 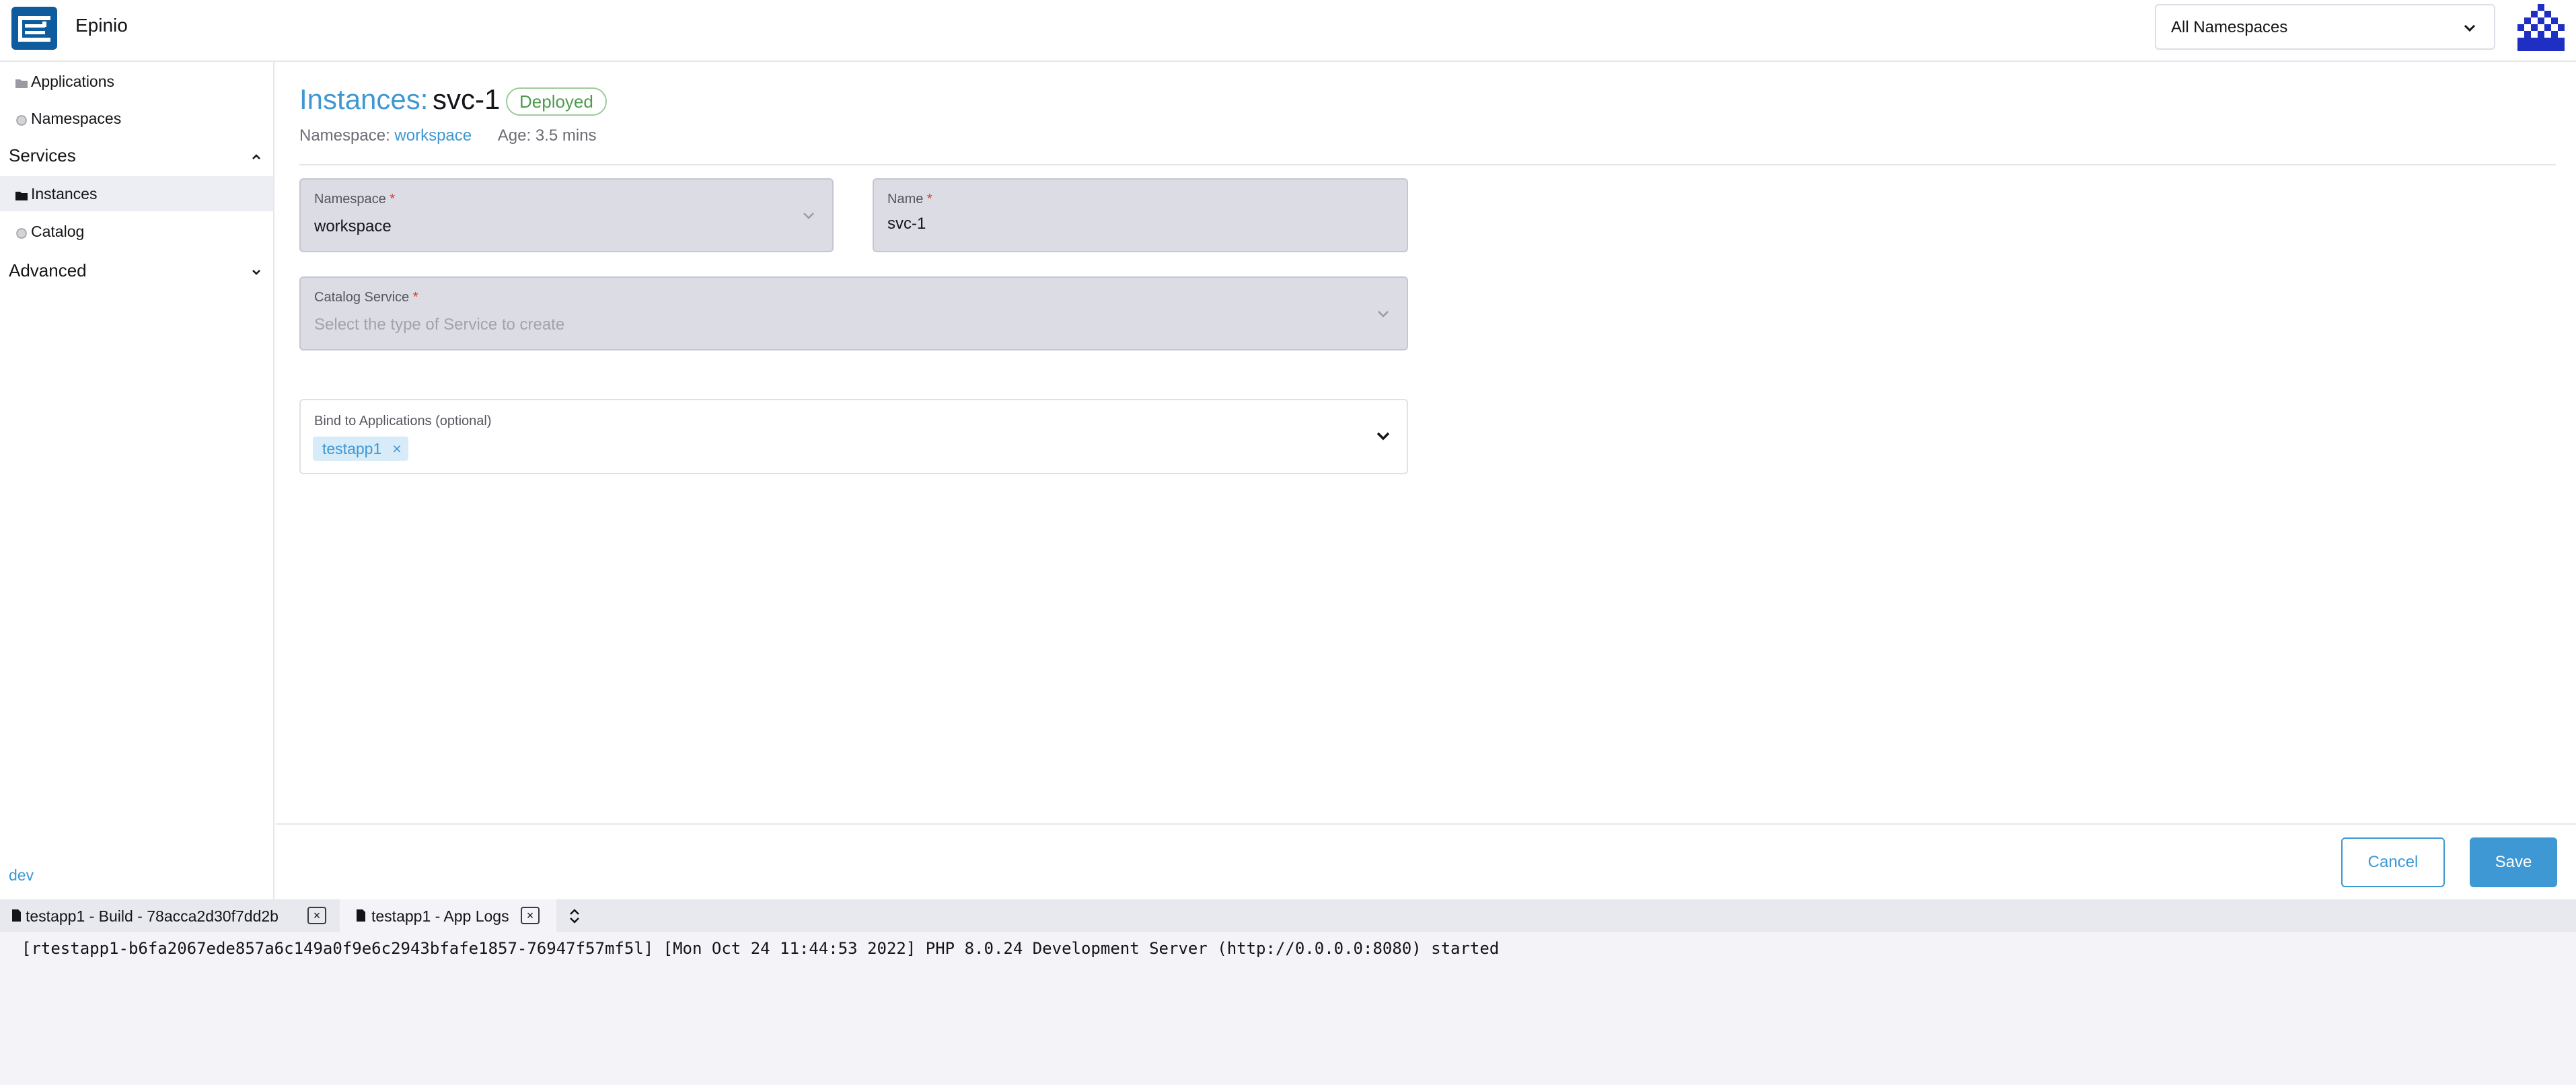 What do you see at coordinates (353, 226) in the screenshot?
I see `namespace-value: workspace` at bounding box center [353, 226].